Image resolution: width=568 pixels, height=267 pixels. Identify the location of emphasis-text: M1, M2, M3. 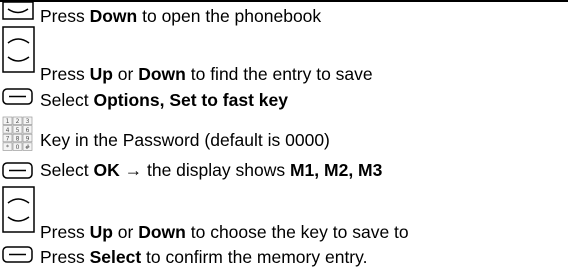
(336, 170).